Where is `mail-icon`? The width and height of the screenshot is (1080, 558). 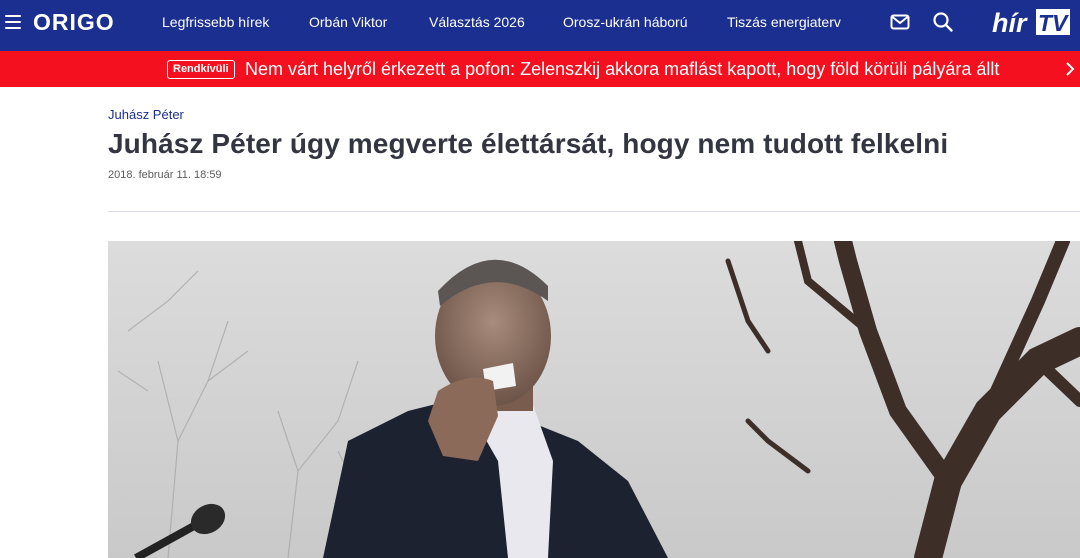
mail-icon is located at coordinates (900, 22).